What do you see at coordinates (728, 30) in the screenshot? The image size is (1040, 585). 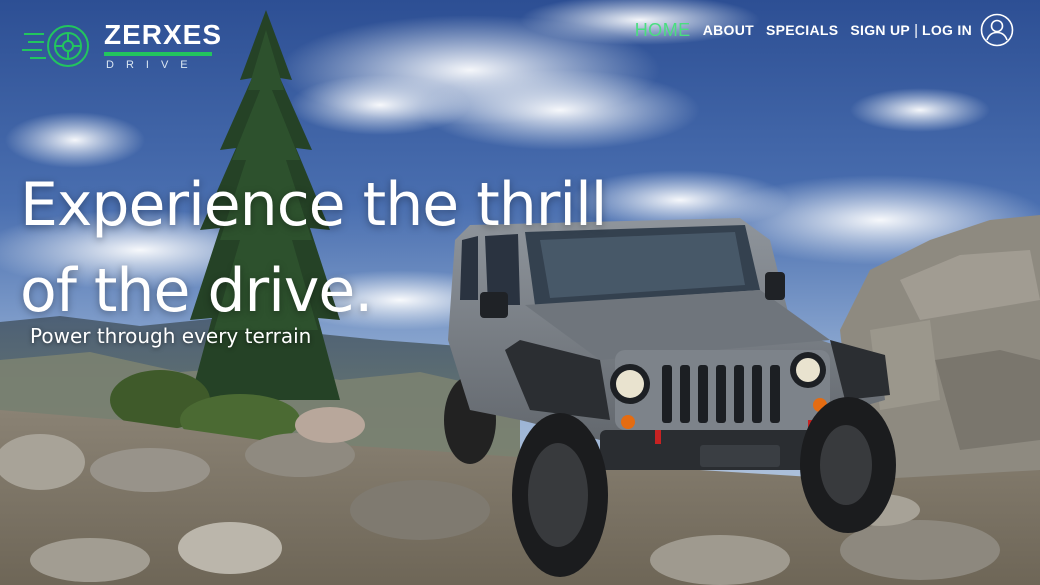 I see `nav-about: ABOUT` at bounding box center [728, 30].